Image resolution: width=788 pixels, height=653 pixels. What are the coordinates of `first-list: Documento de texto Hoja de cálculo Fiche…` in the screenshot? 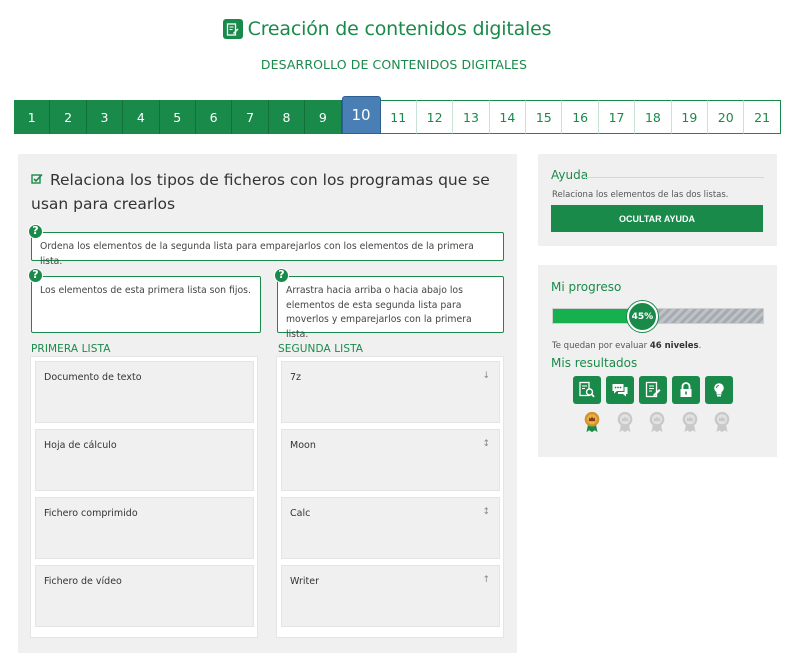 It's located at (144, 497).